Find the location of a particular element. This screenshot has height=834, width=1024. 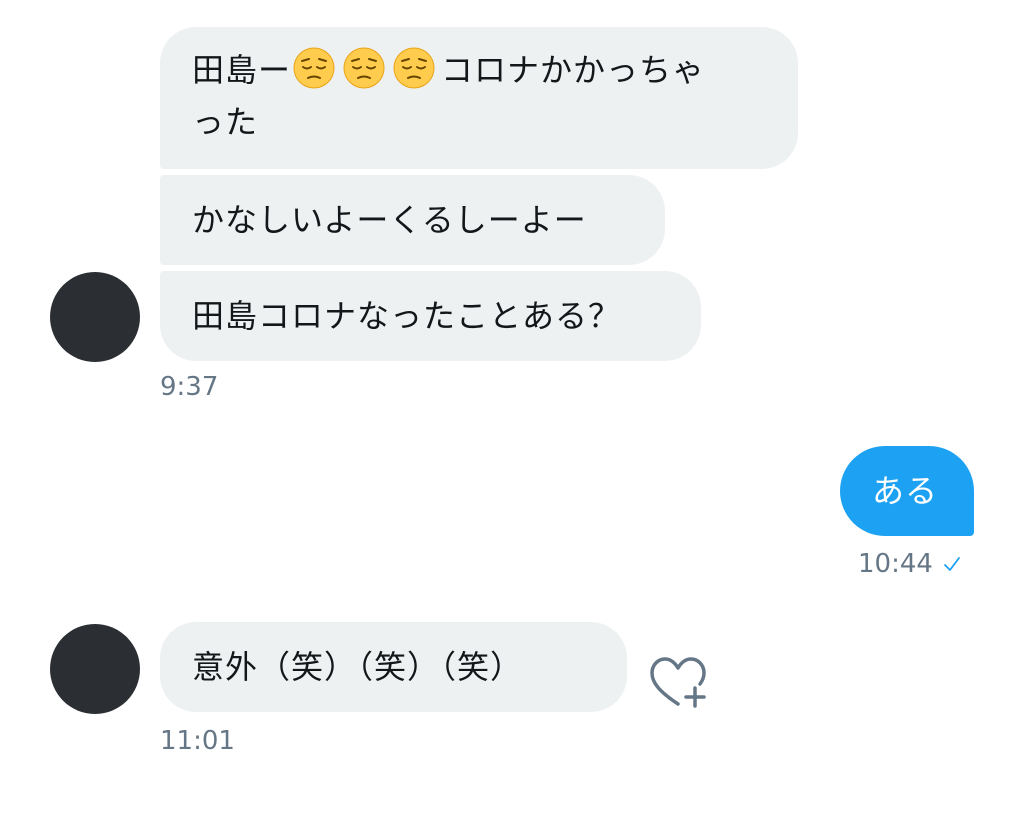

message-bubble-3: 田島コロナなったことある？ is located at coordinates (430, 316).